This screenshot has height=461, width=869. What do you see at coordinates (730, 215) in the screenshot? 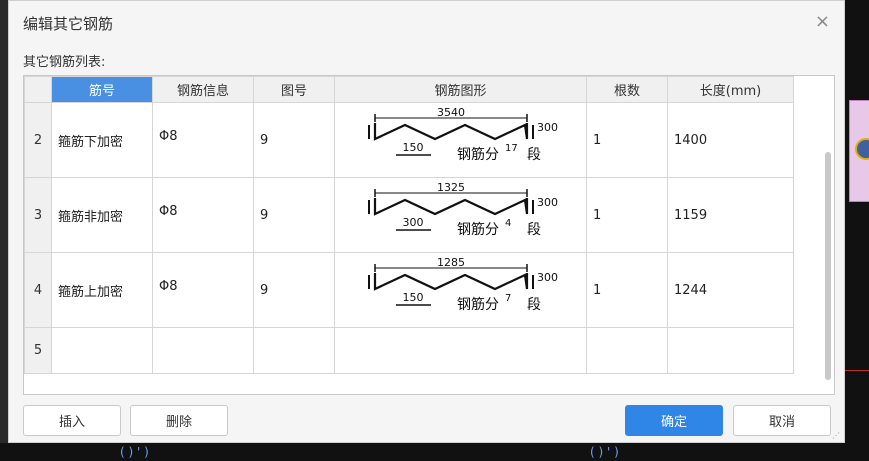
I see `length-cell: 1159` at bounding box center [730, 215].